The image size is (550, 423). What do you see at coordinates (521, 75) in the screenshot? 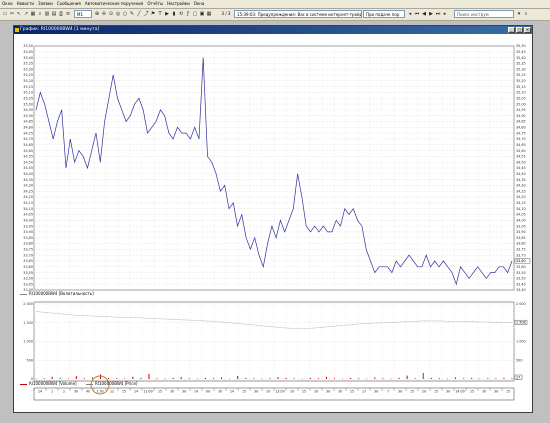
I see `price-tick-label: 35,25` at bounding box center [521, 75].